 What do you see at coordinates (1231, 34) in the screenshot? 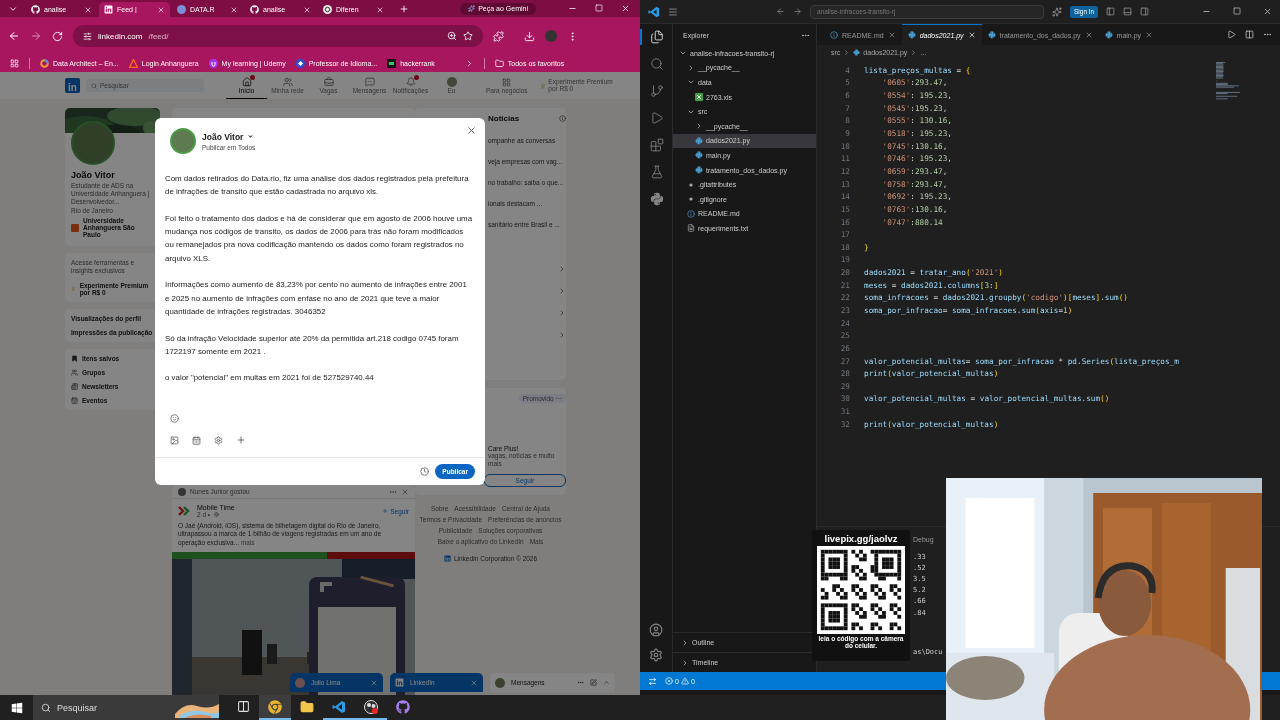
I see `run-button` at bounding box center [1231, 34].